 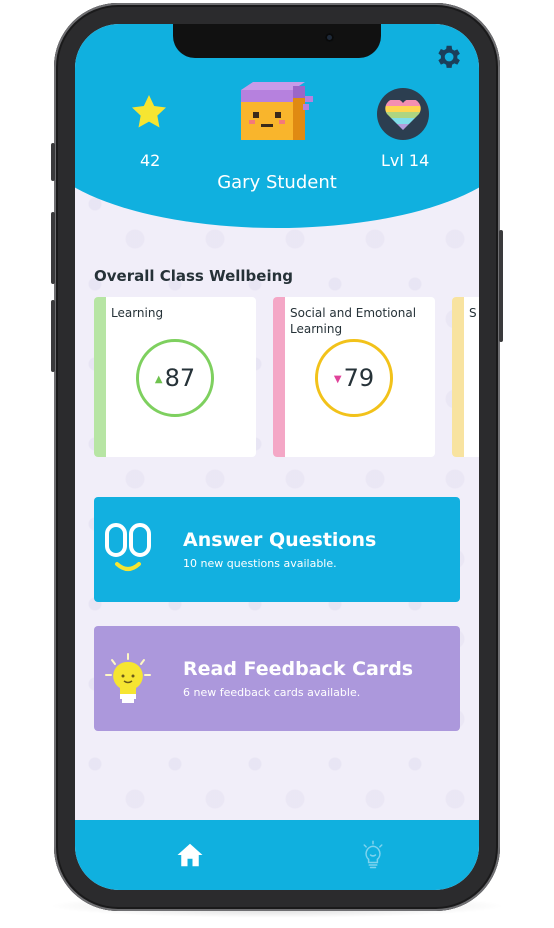 What do you see at coordinates (353, 321) in the screenshot?
I see `card-label: Social and Emotional Learning` at bounding box center [353, 321].